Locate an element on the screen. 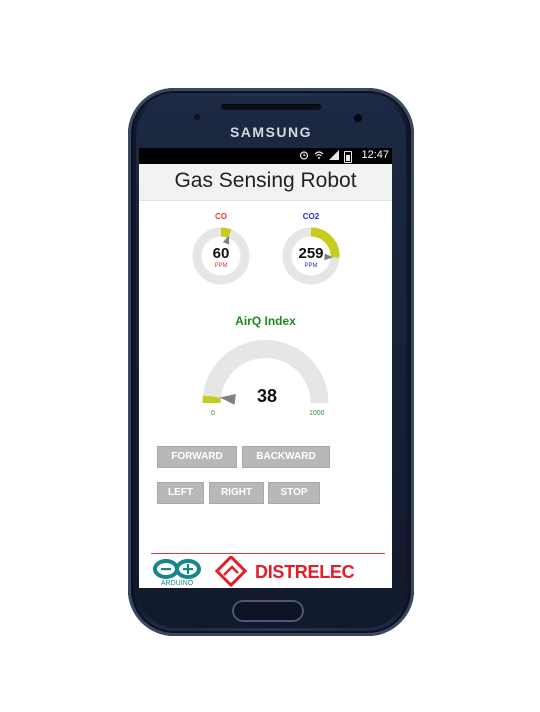  proximity-sensor-icon is located at coordinates (197, 117).